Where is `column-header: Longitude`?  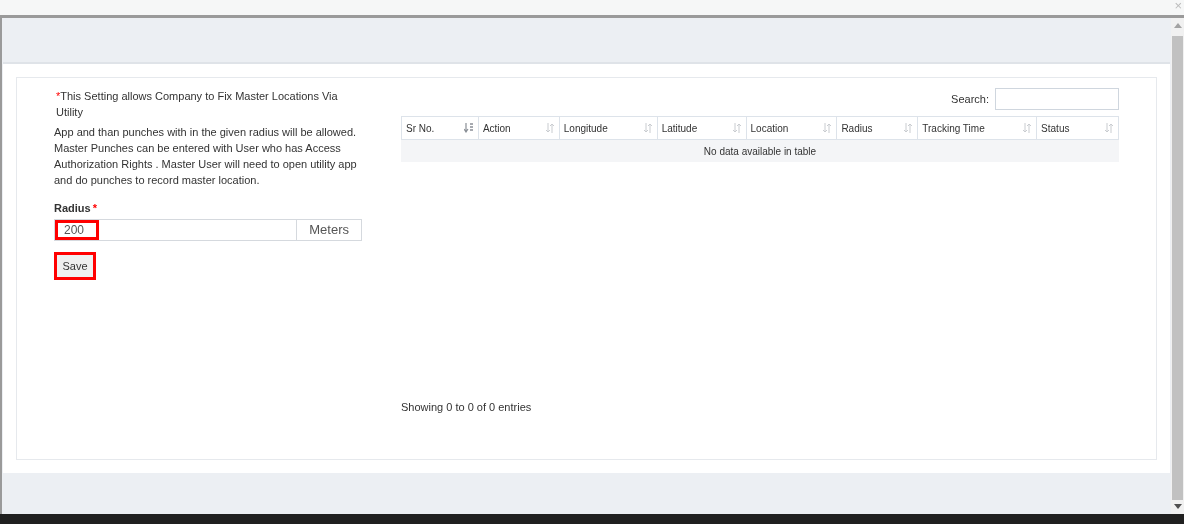
column-header: Longitude is located at coordinates (607, 128).